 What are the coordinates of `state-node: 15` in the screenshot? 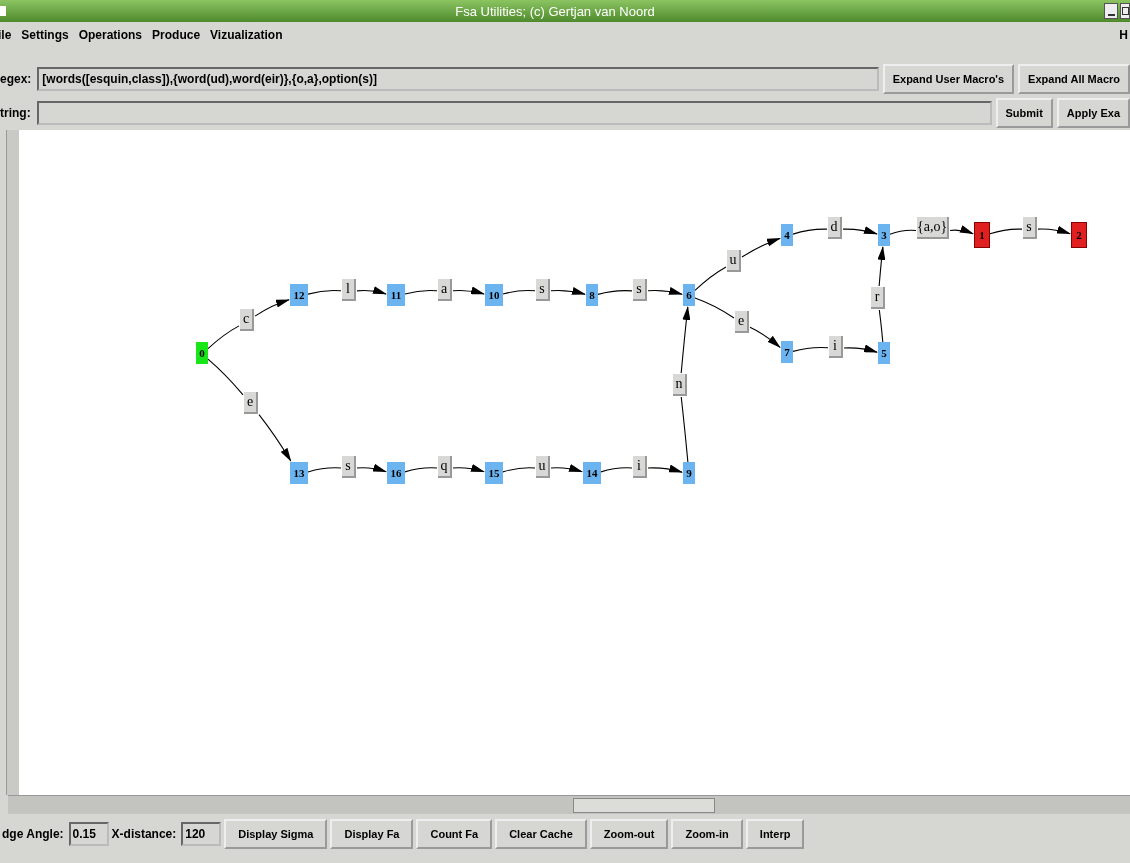 It's located at (494, 473).